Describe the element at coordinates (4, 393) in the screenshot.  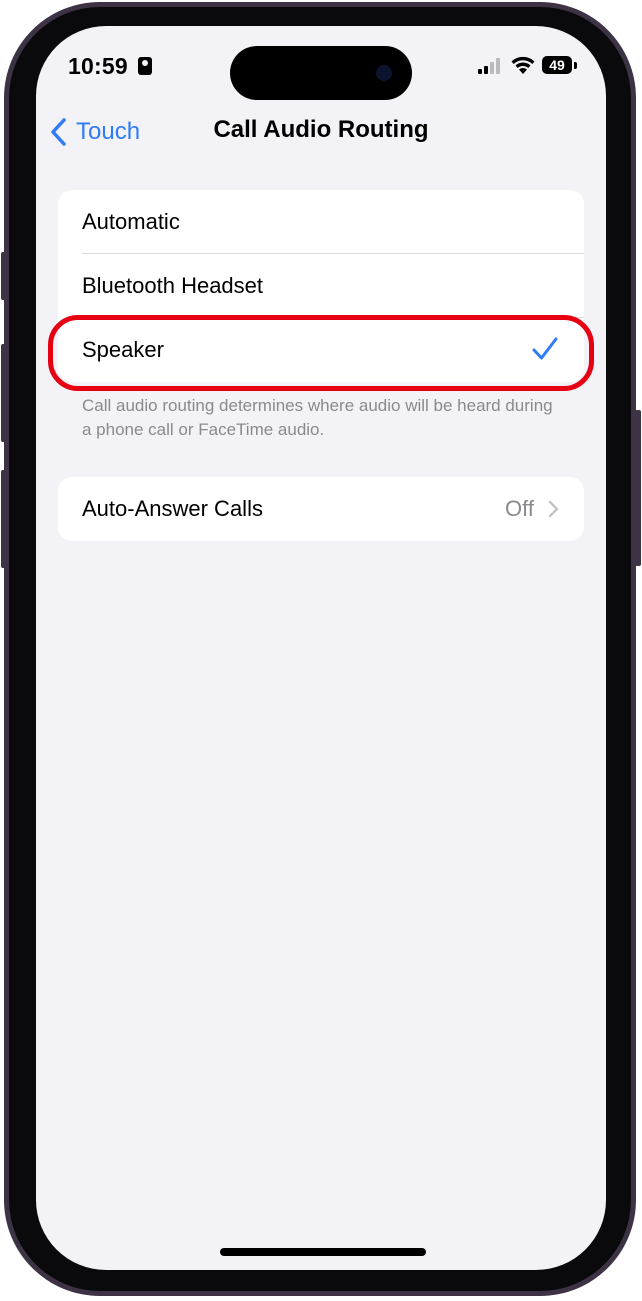
I see `volume-up-button` at that location.